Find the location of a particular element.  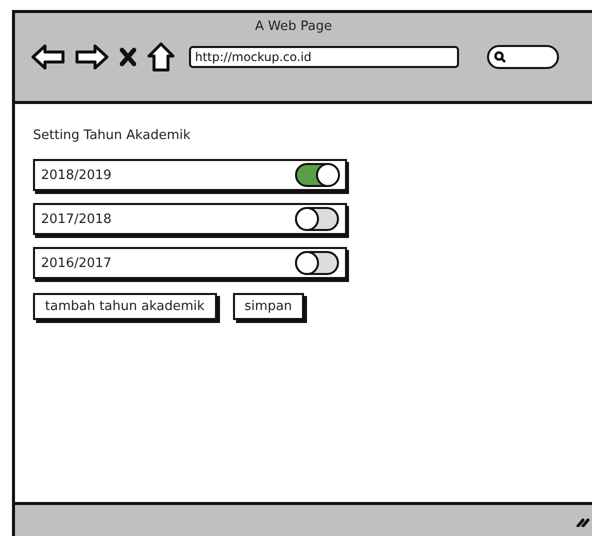

search-icon is located at coordinates (500, 57).